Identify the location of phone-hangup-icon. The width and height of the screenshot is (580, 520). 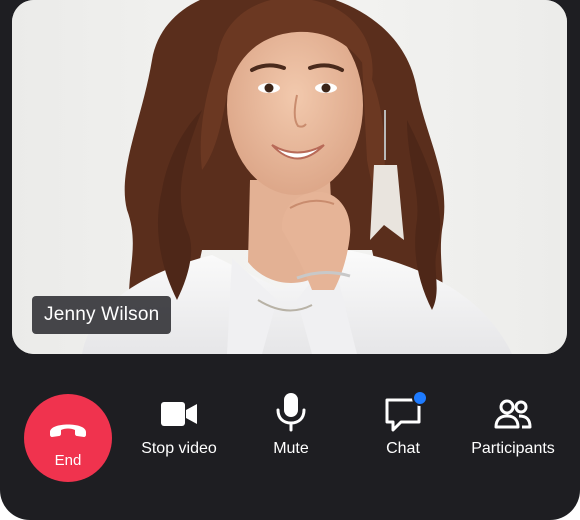
(68, 430).